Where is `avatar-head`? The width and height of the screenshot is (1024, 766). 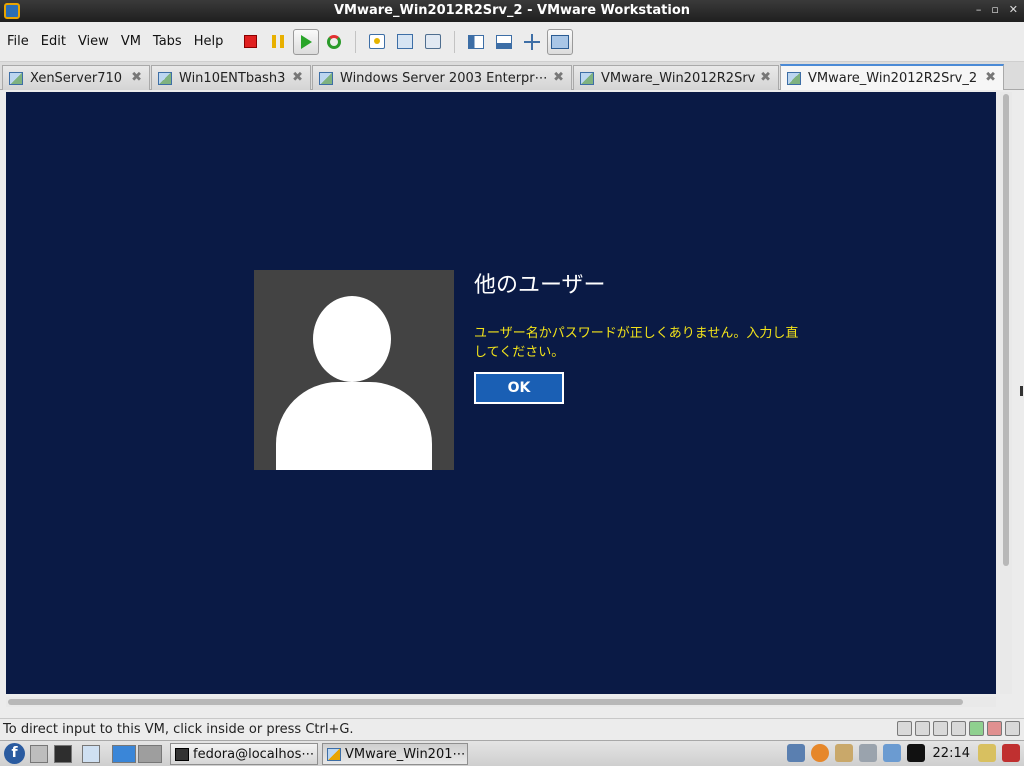 avatar-head is located at coordinates (352, 339).